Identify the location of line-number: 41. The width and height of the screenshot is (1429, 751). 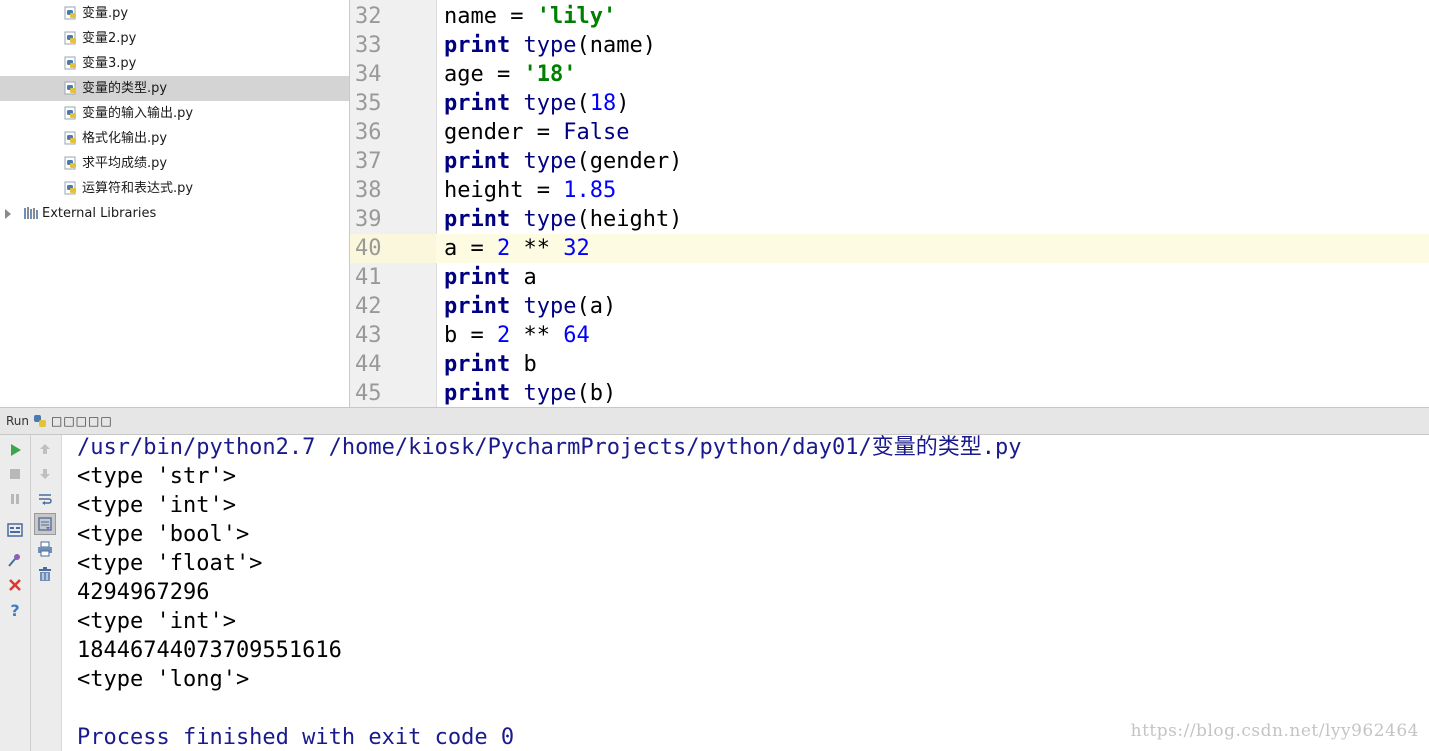
(368, 277).